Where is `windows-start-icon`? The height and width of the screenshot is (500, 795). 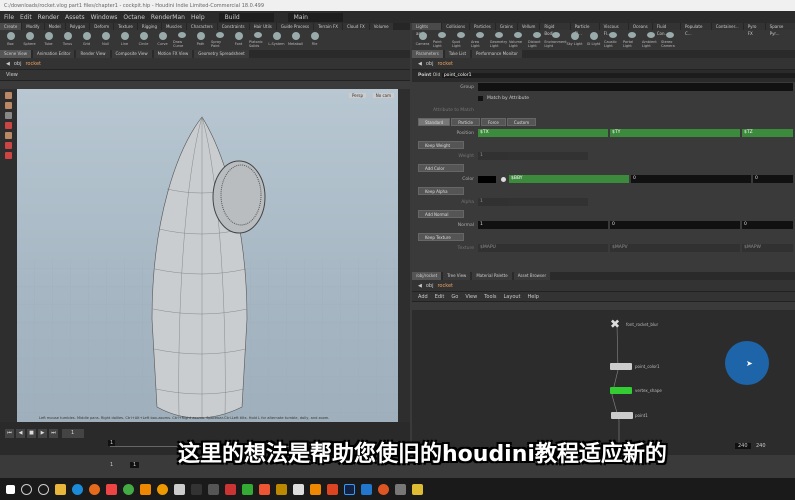 windows-start-icon is located at coordinates (10, 489).